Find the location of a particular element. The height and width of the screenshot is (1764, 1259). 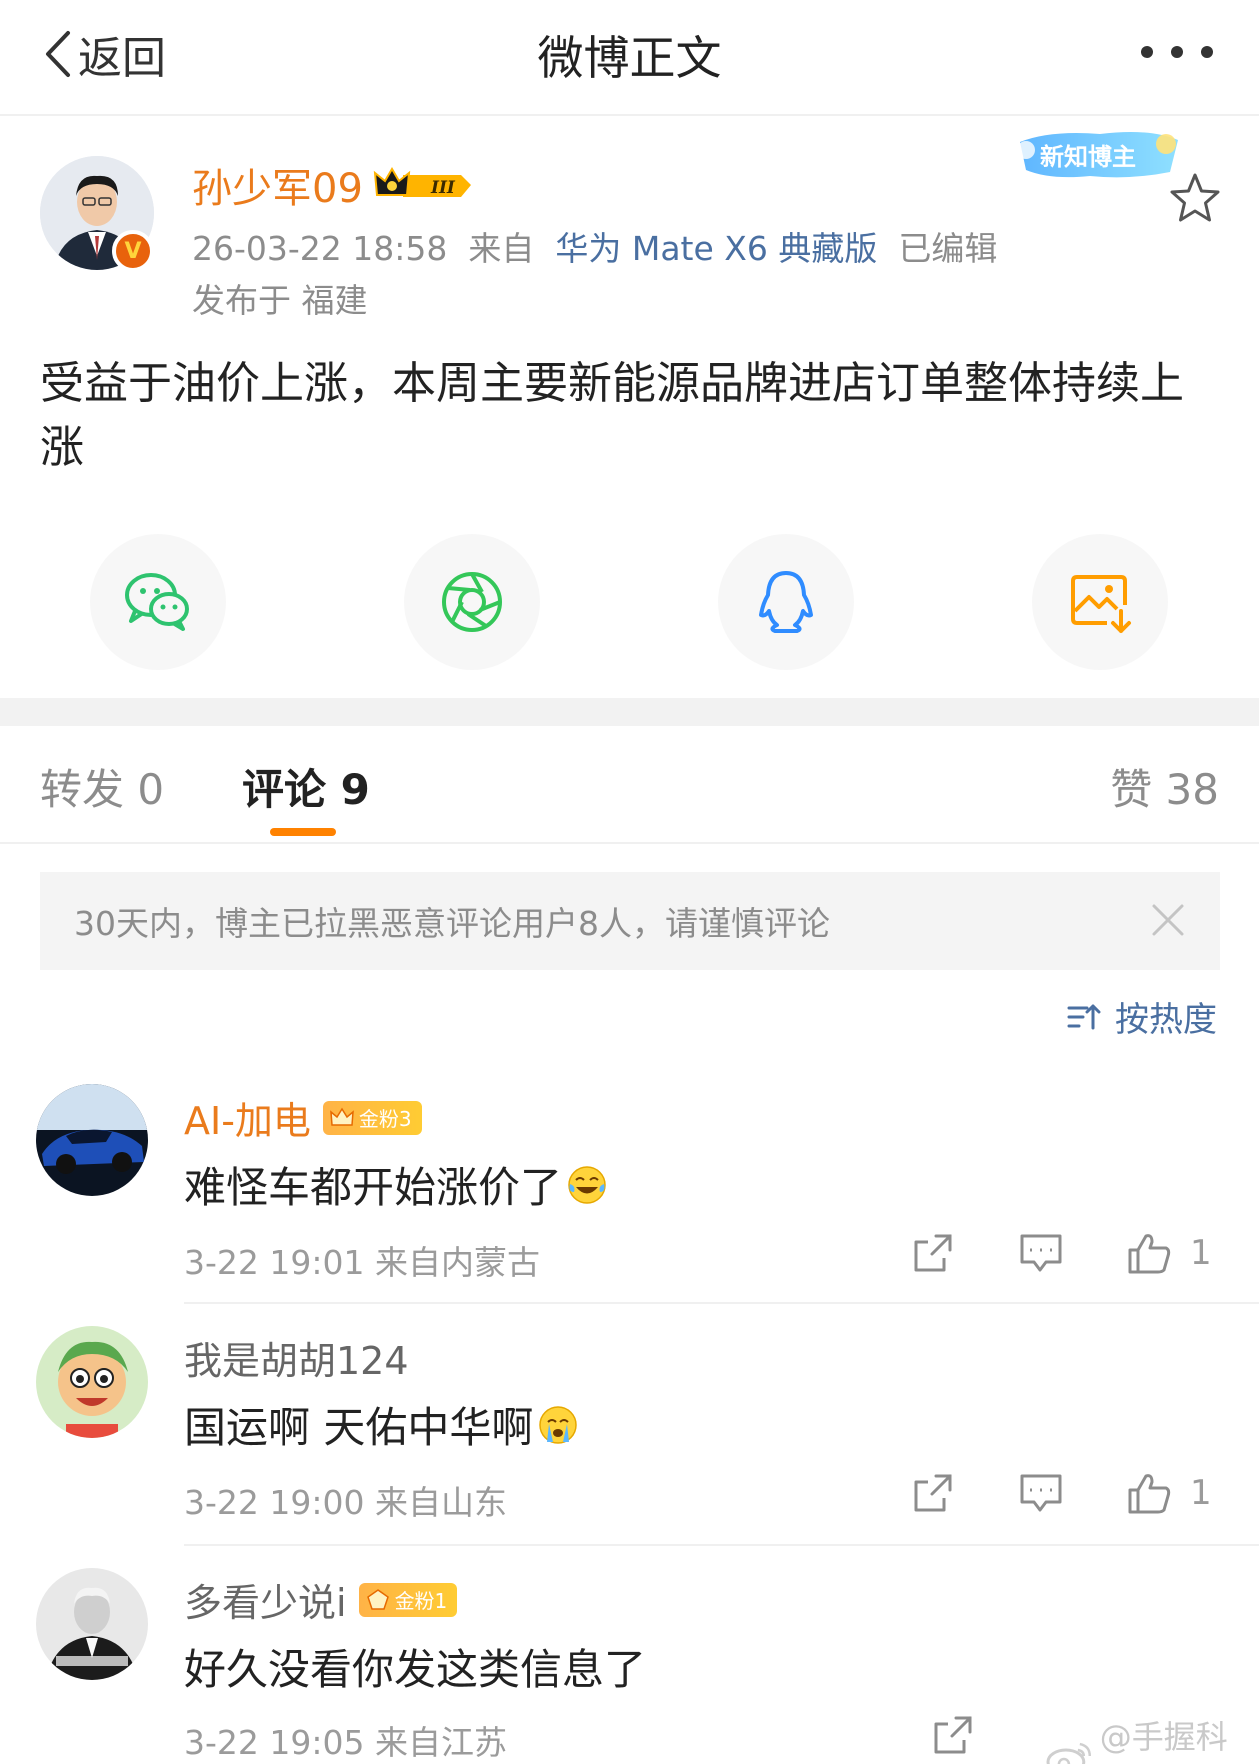

comment-text-content: 好久没看你发这类信息了 is located at coordinates (415, 1669).